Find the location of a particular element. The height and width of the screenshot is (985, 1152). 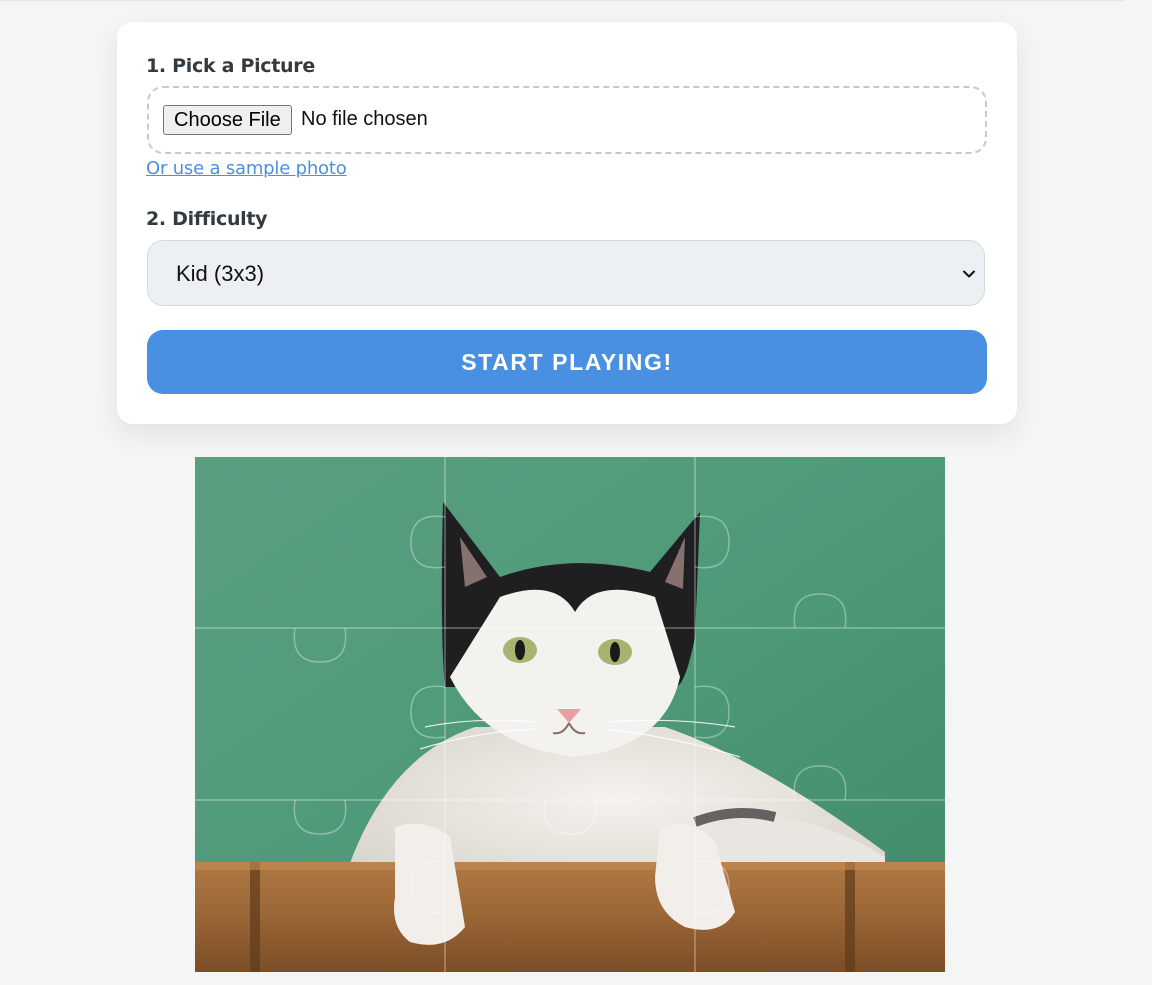

sample-photo-link: Or use a sample photo is located at coordinates (246, 168).